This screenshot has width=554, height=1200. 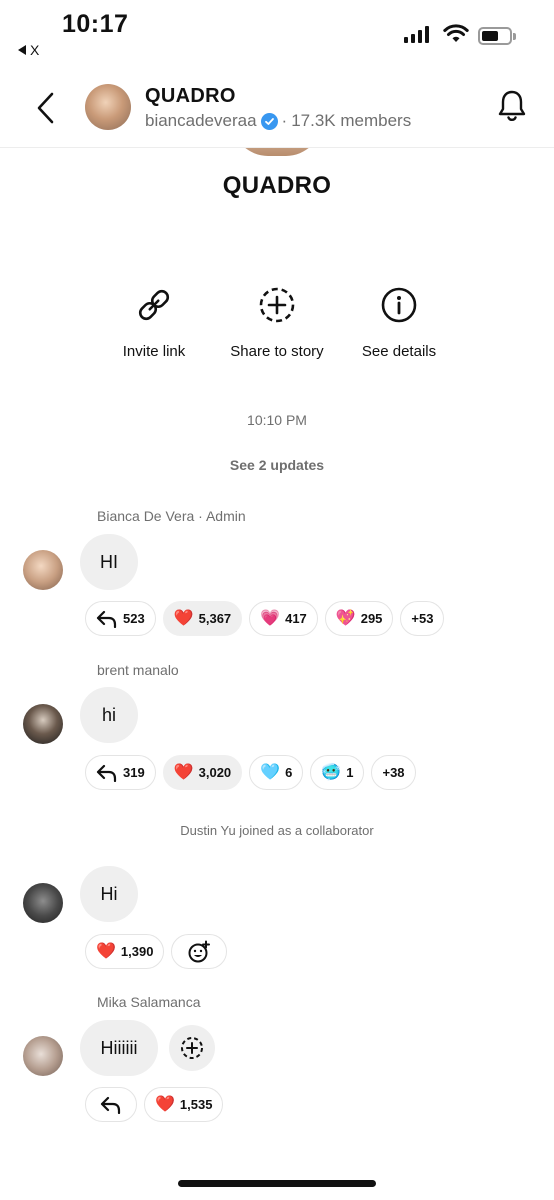 I want to click on back-to-app-button: X, so click(x=28, y=50).